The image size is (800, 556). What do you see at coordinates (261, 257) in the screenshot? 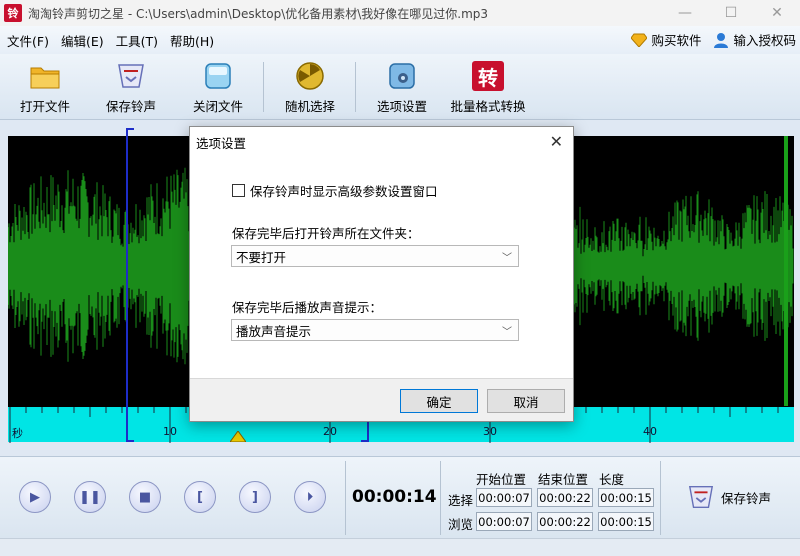
I see `open-folder-value: 不要打开` at bounding box center [261, 257].